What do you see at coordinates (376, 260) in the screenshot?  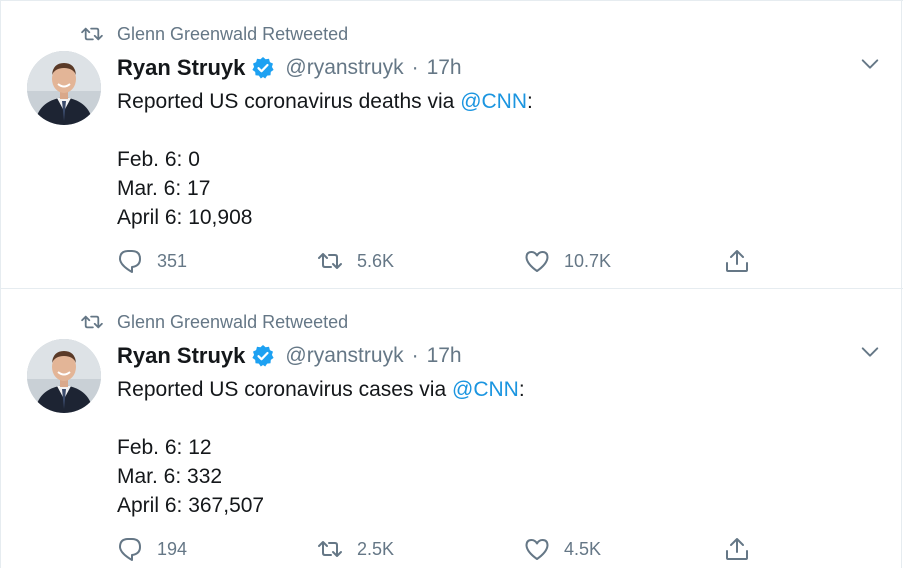 I see `retweet-count: 5.6K` at bounding box center [376, 260].